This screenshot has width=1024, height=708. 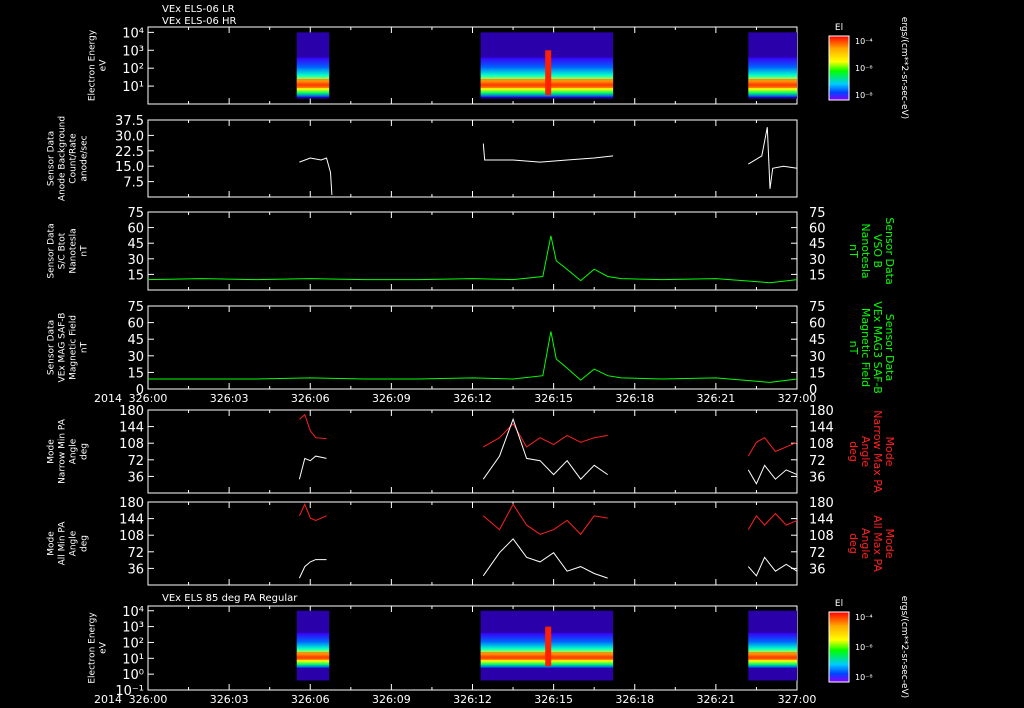 What do you see at coordinates (864, 647) in the screenshot?
I see `colorbar-tick: 10⁻⁶` at bounding box center [864, 647].